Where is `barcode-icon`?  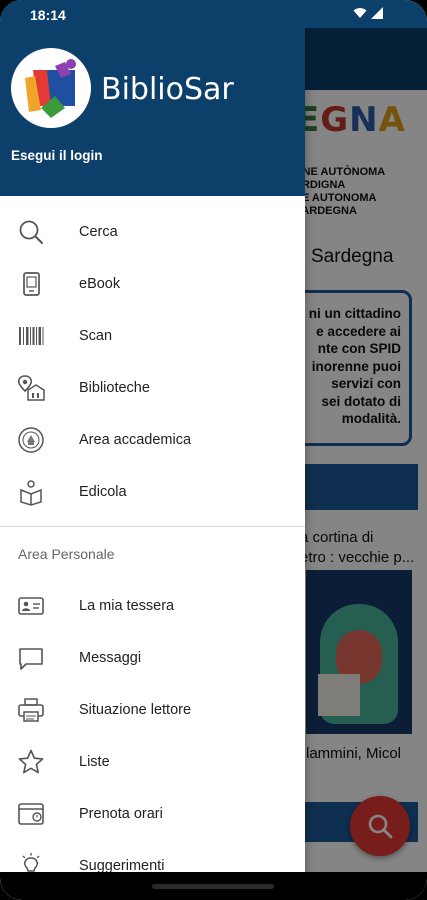 barcode-icon is located at coordinates (31, 336).